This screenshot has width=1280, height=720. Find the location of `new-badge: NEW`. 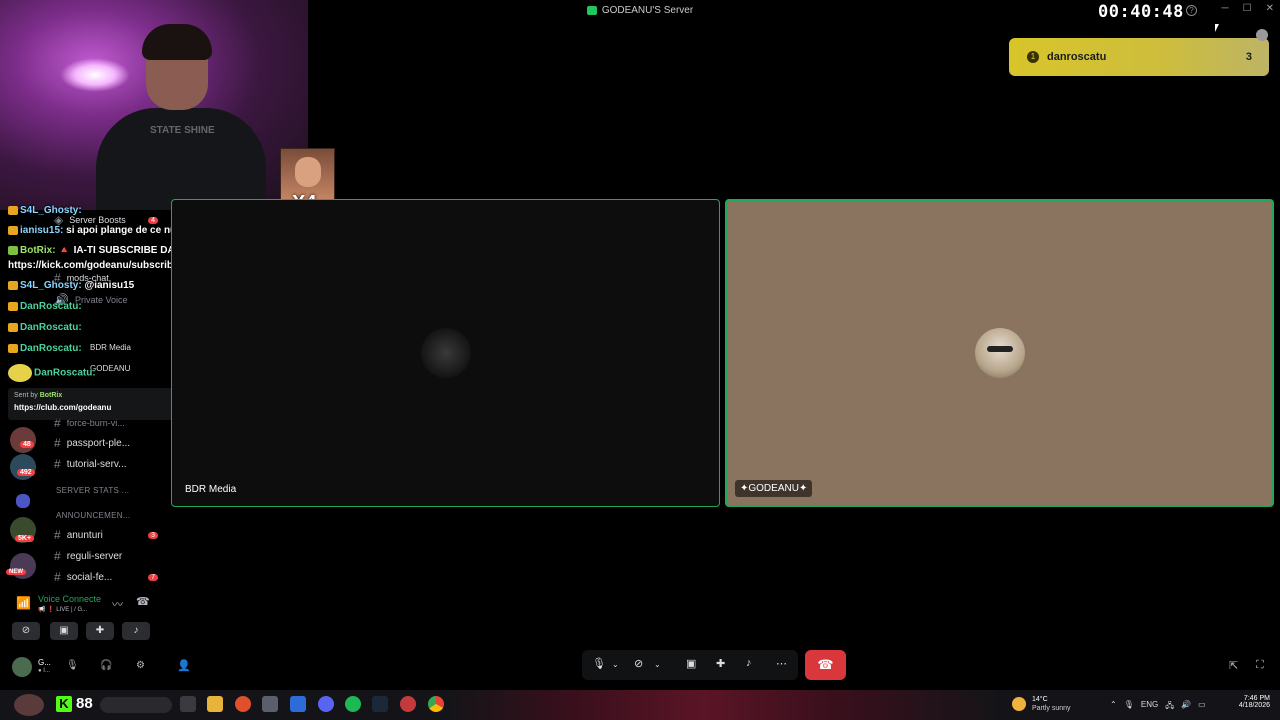

new-badge: NEW is located at coordinates (16, 572).